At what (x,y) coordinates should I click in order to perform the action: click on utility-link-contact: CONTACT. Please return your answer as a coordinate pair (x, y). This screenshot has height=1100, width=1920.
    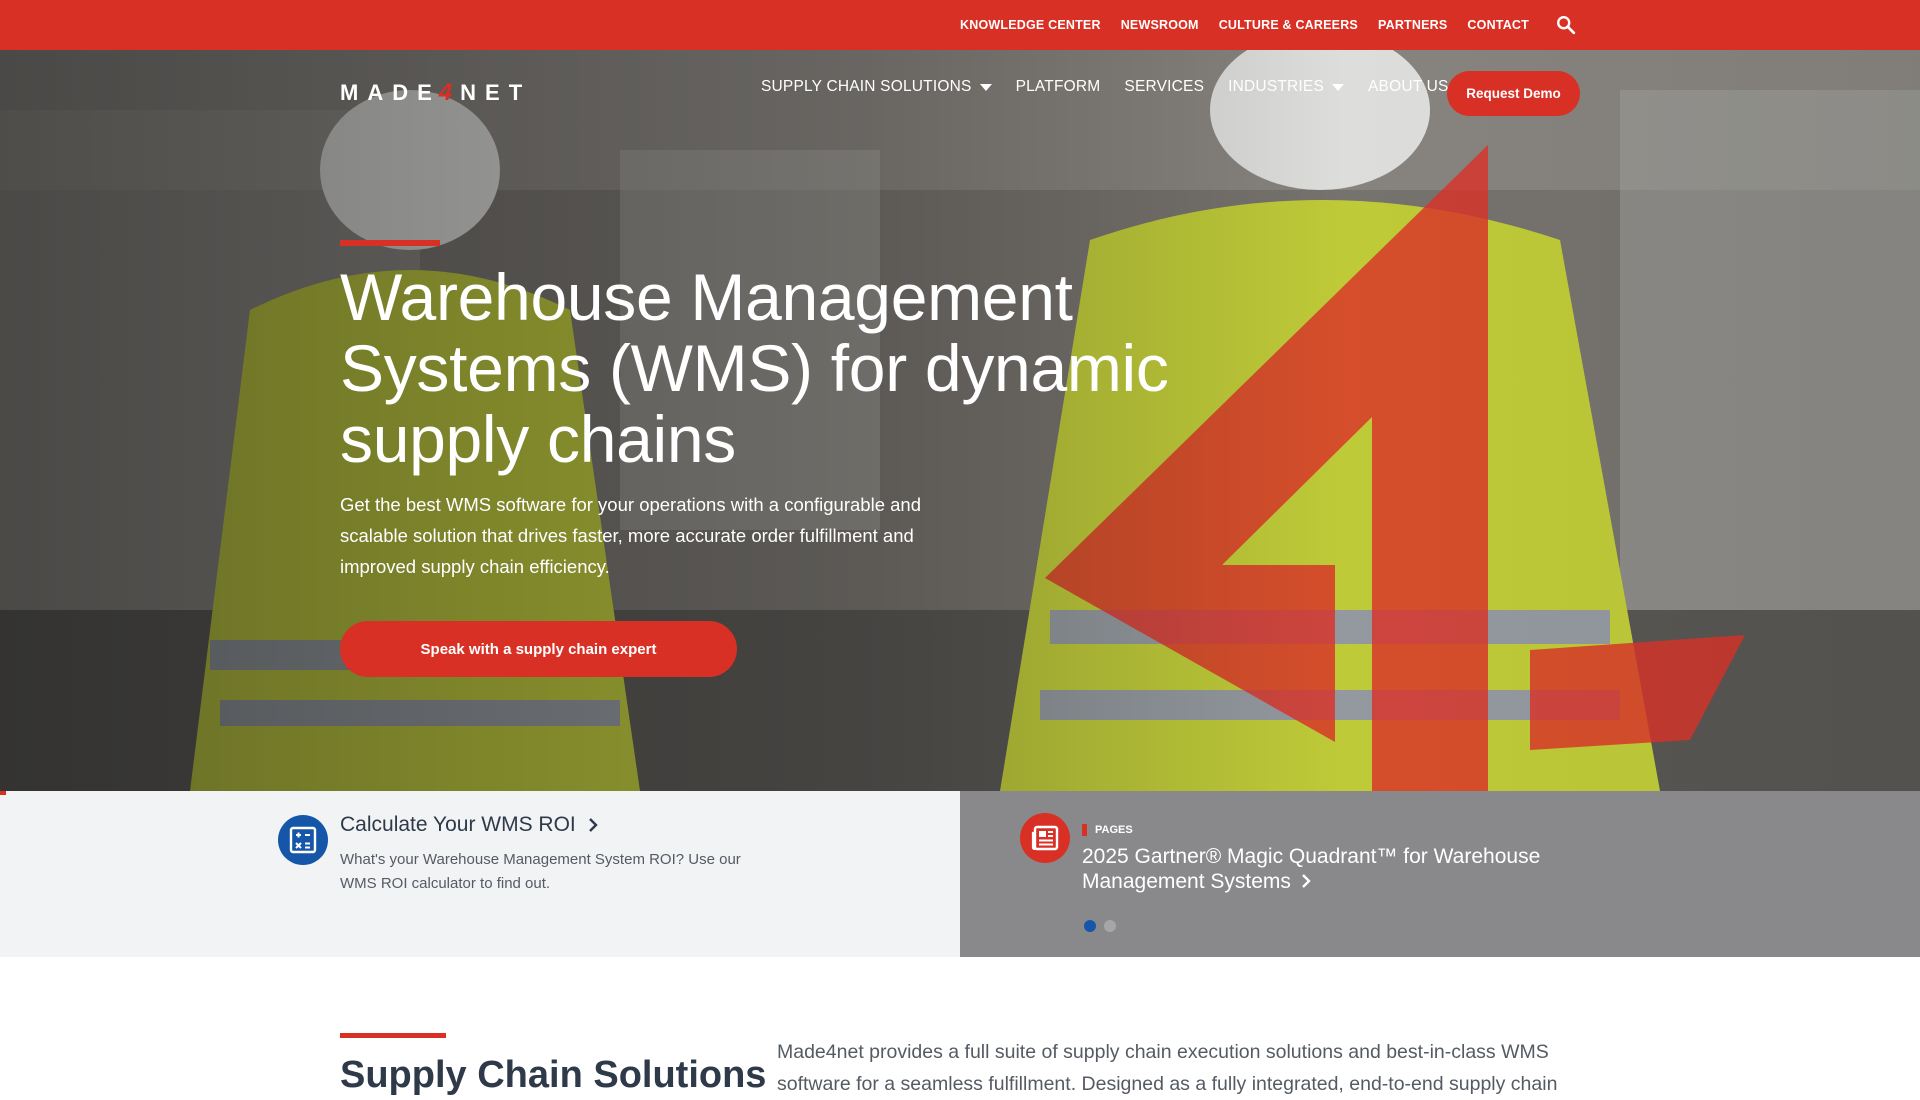
    Looking at the image, I should click on (1498, 25).